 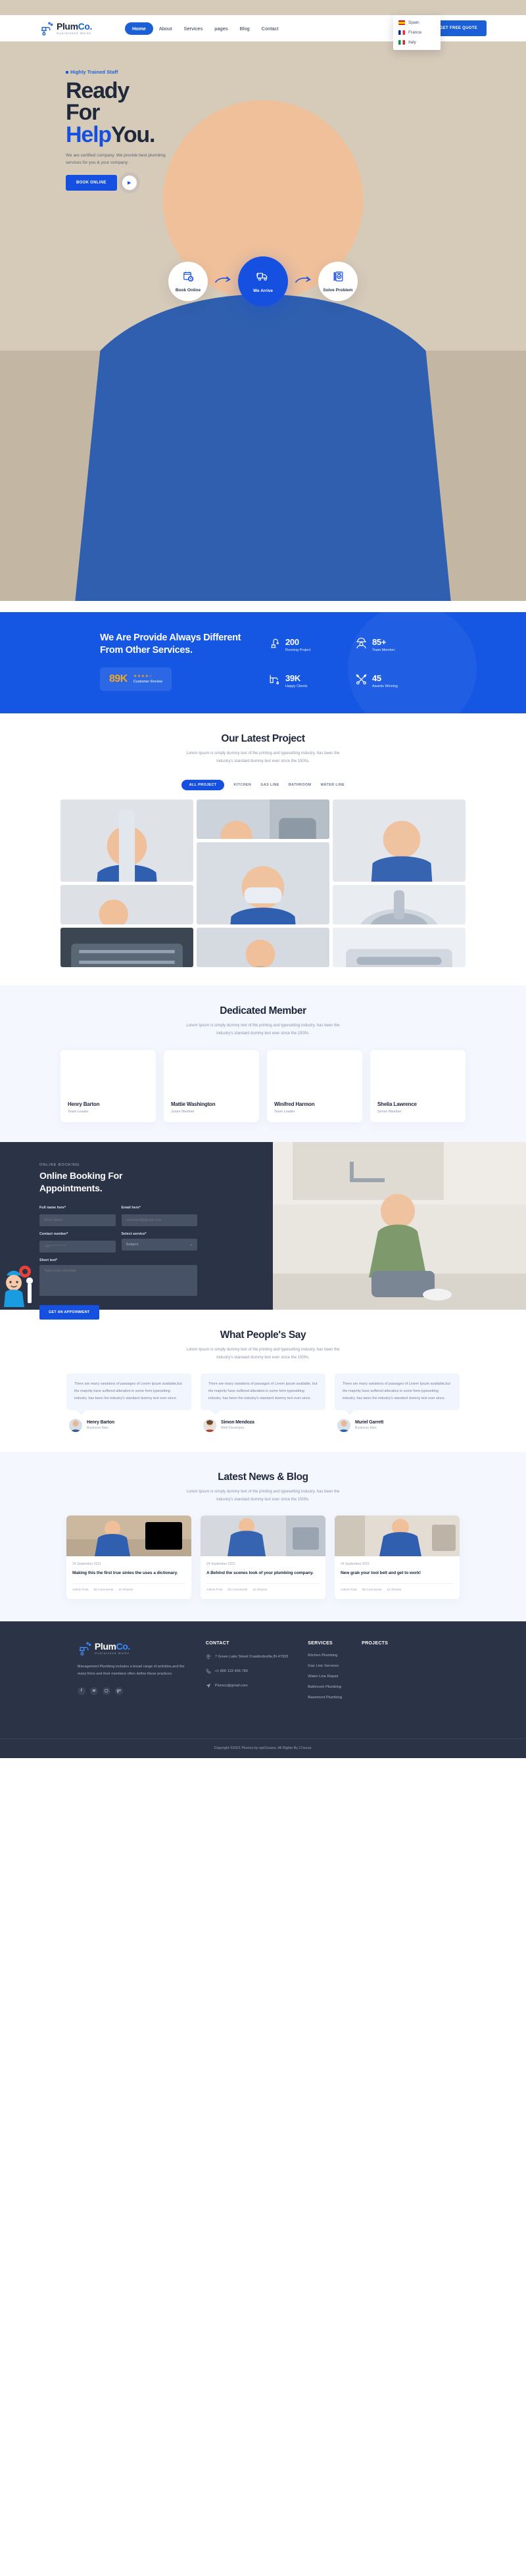 What do you see at coordinates (325, 1677) in the screenshot?
I see `footer-service-link: Water Line Repair` at bounding box center [325, 1677].